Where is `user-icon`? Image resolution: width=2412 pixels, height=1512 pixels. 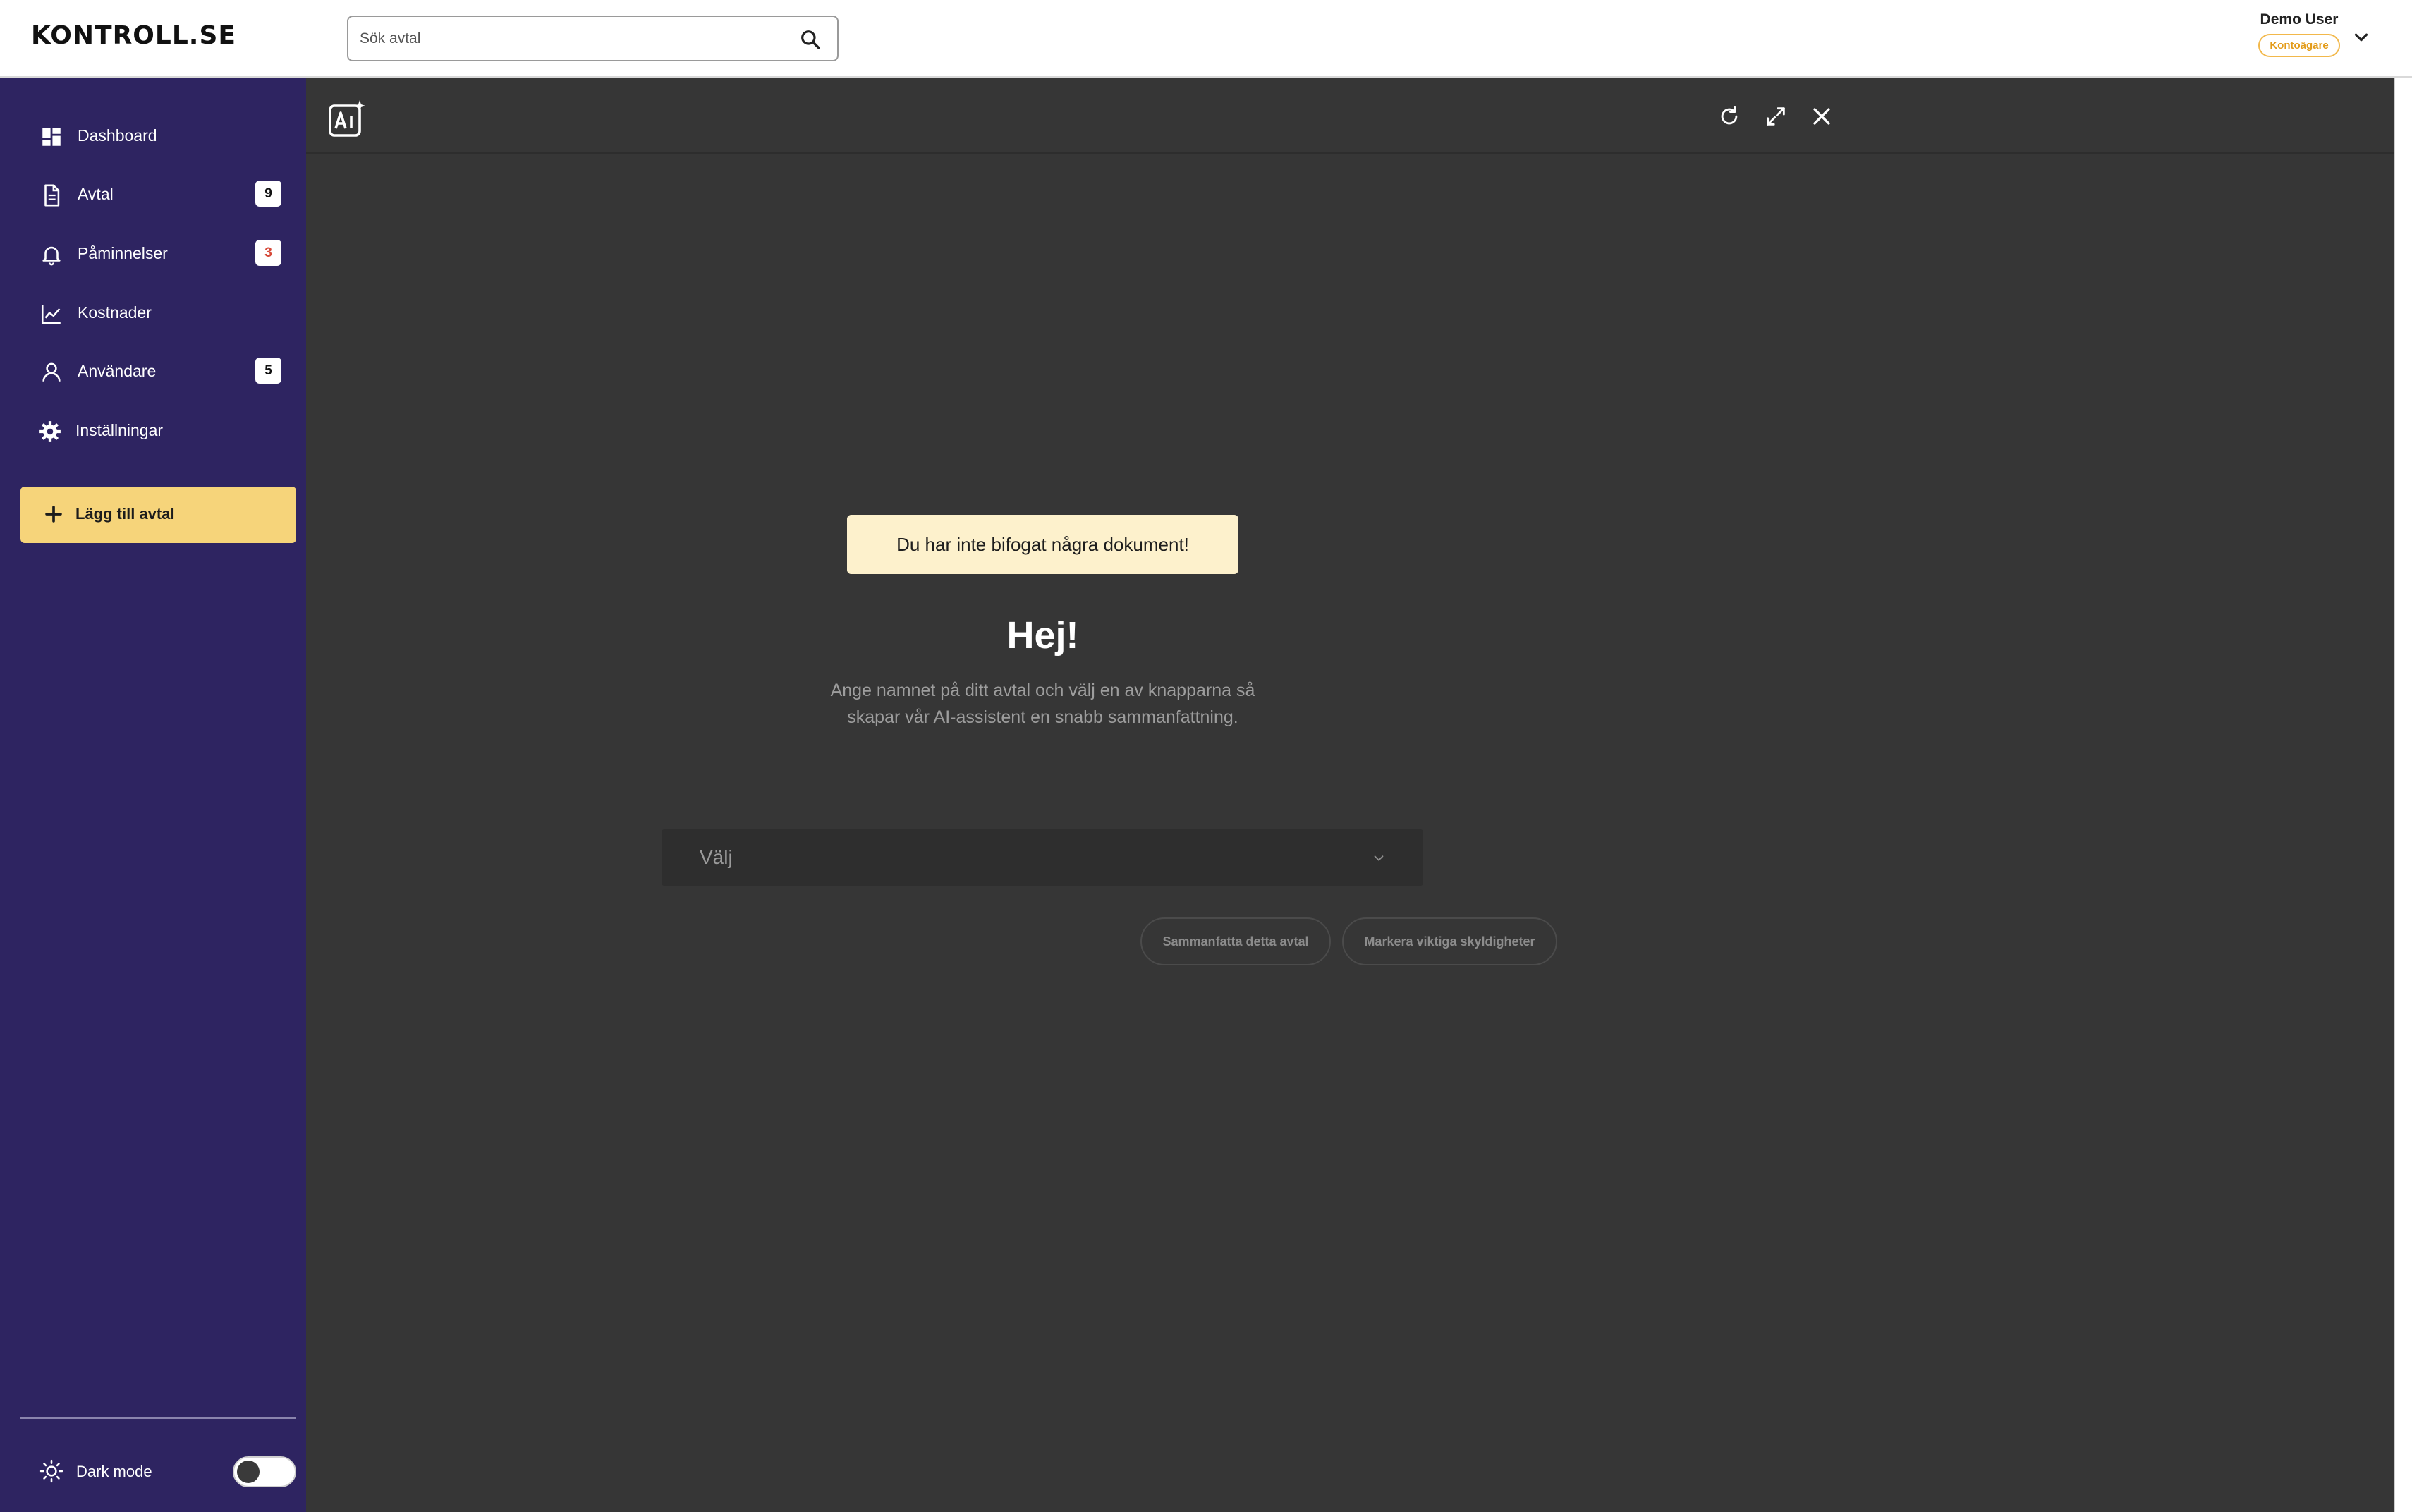
user-icon is located at coordinates (51, 372).